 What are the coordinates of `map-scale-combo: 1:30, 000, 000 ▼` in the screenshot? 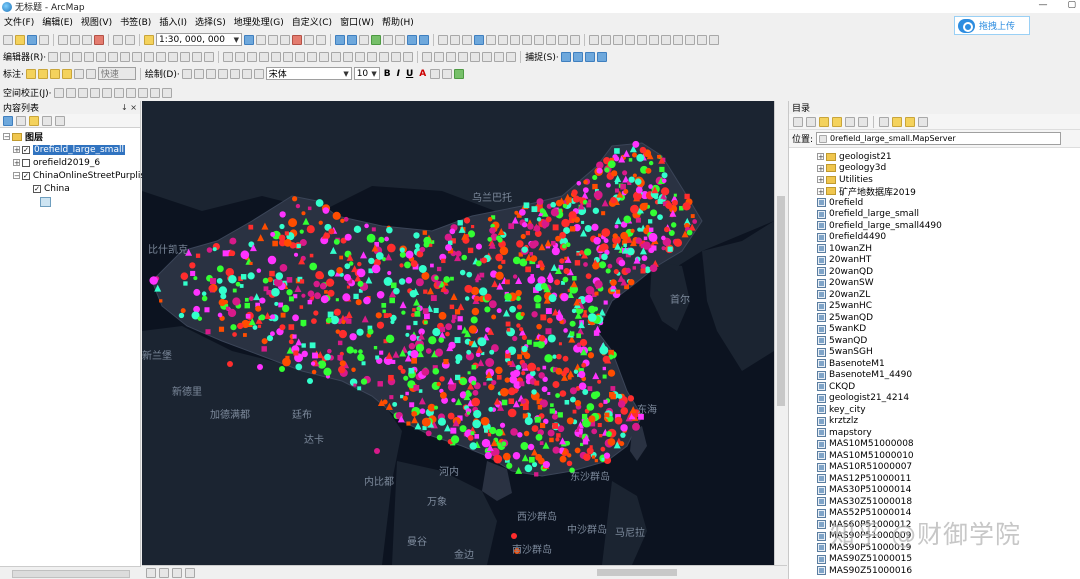 It's located at (199, 39).